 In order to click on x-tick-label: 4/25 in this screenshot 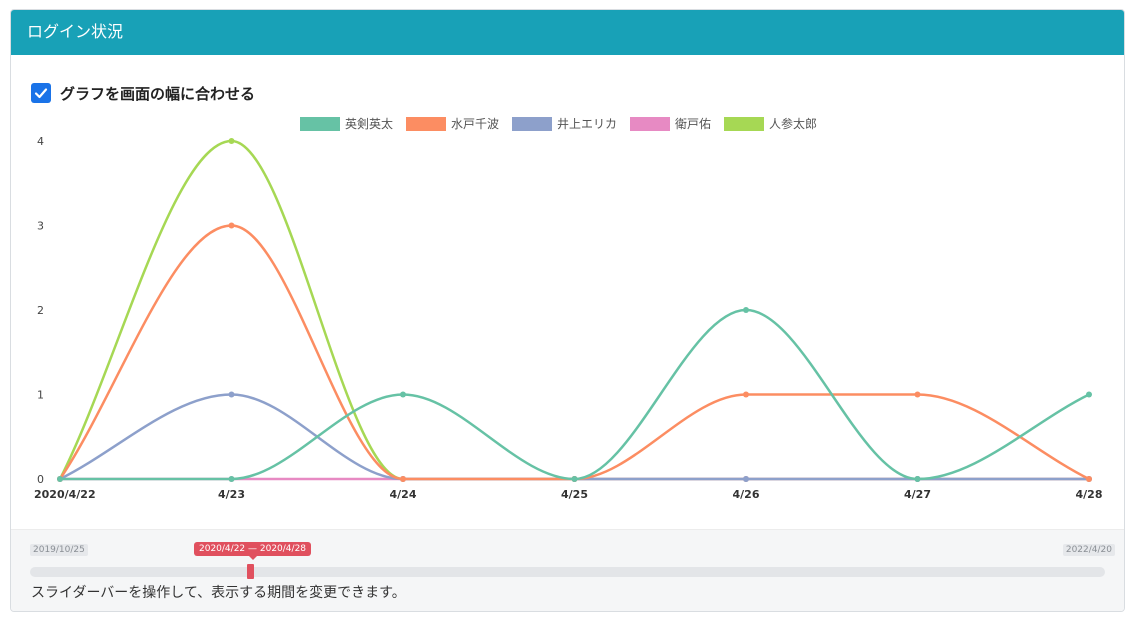, I will do `click(574, 494)`.